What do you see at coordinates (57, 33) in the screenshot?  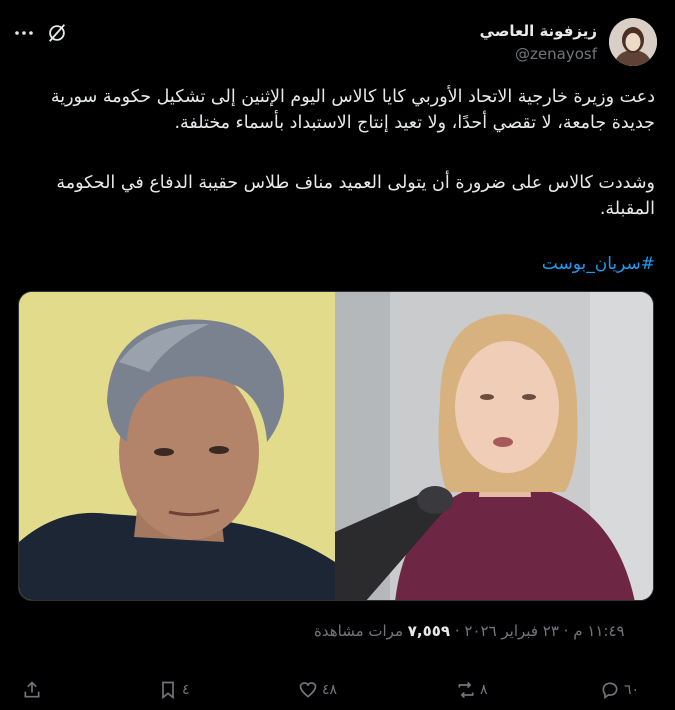 I see `grok-icon` at bounding box center [57, 33].